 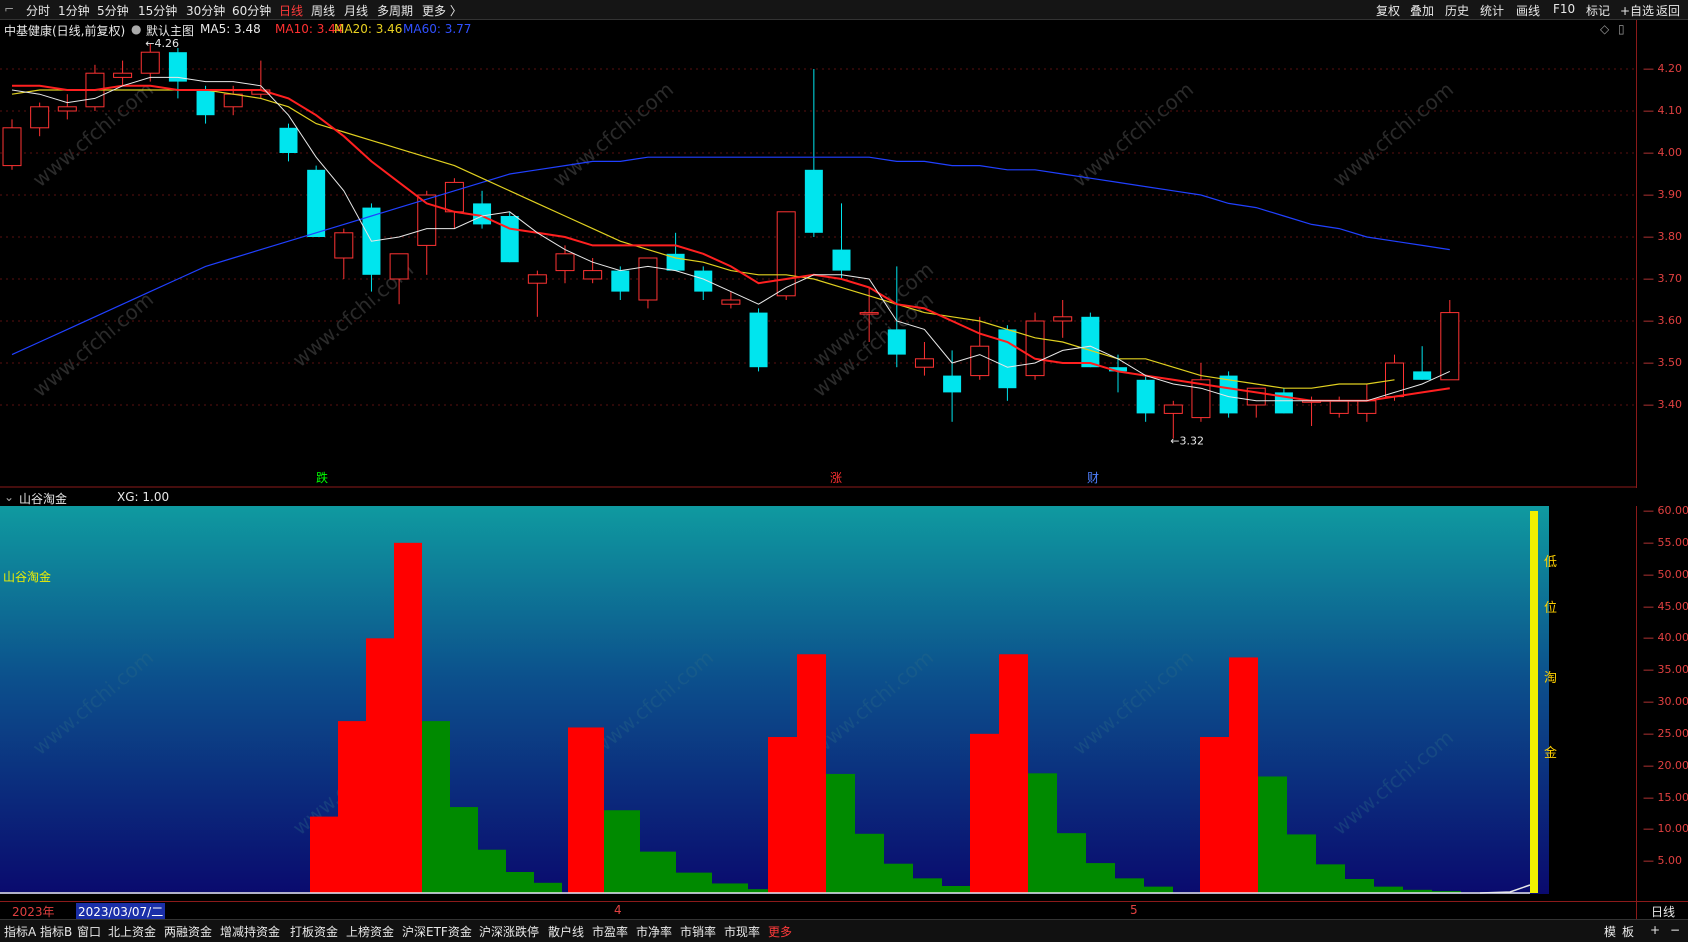 What do you see at coordinates (1492, 10) in the screenshot?
I see `stats-button: 统计` at bounding box center [1492, 10].